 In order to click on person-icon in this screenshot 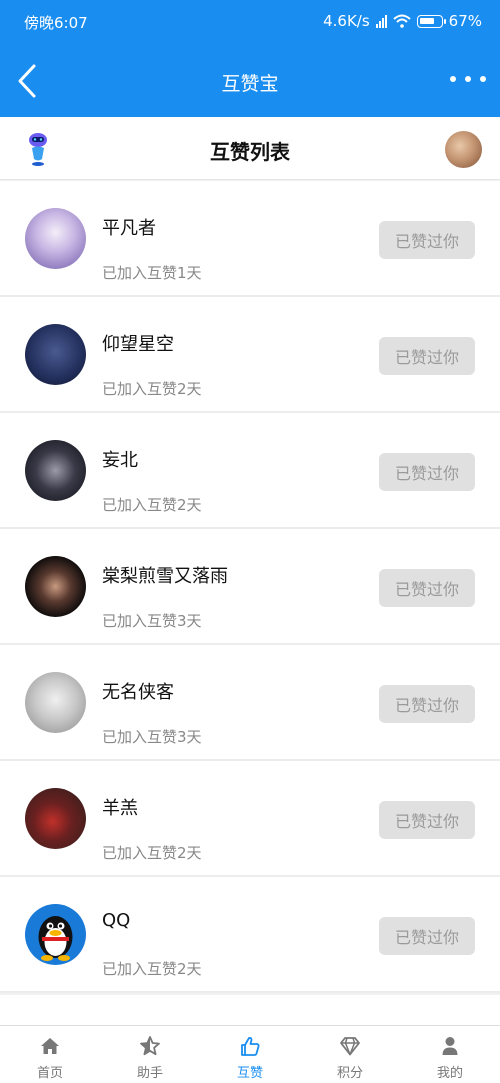, I will do `click(450, 1046)`.